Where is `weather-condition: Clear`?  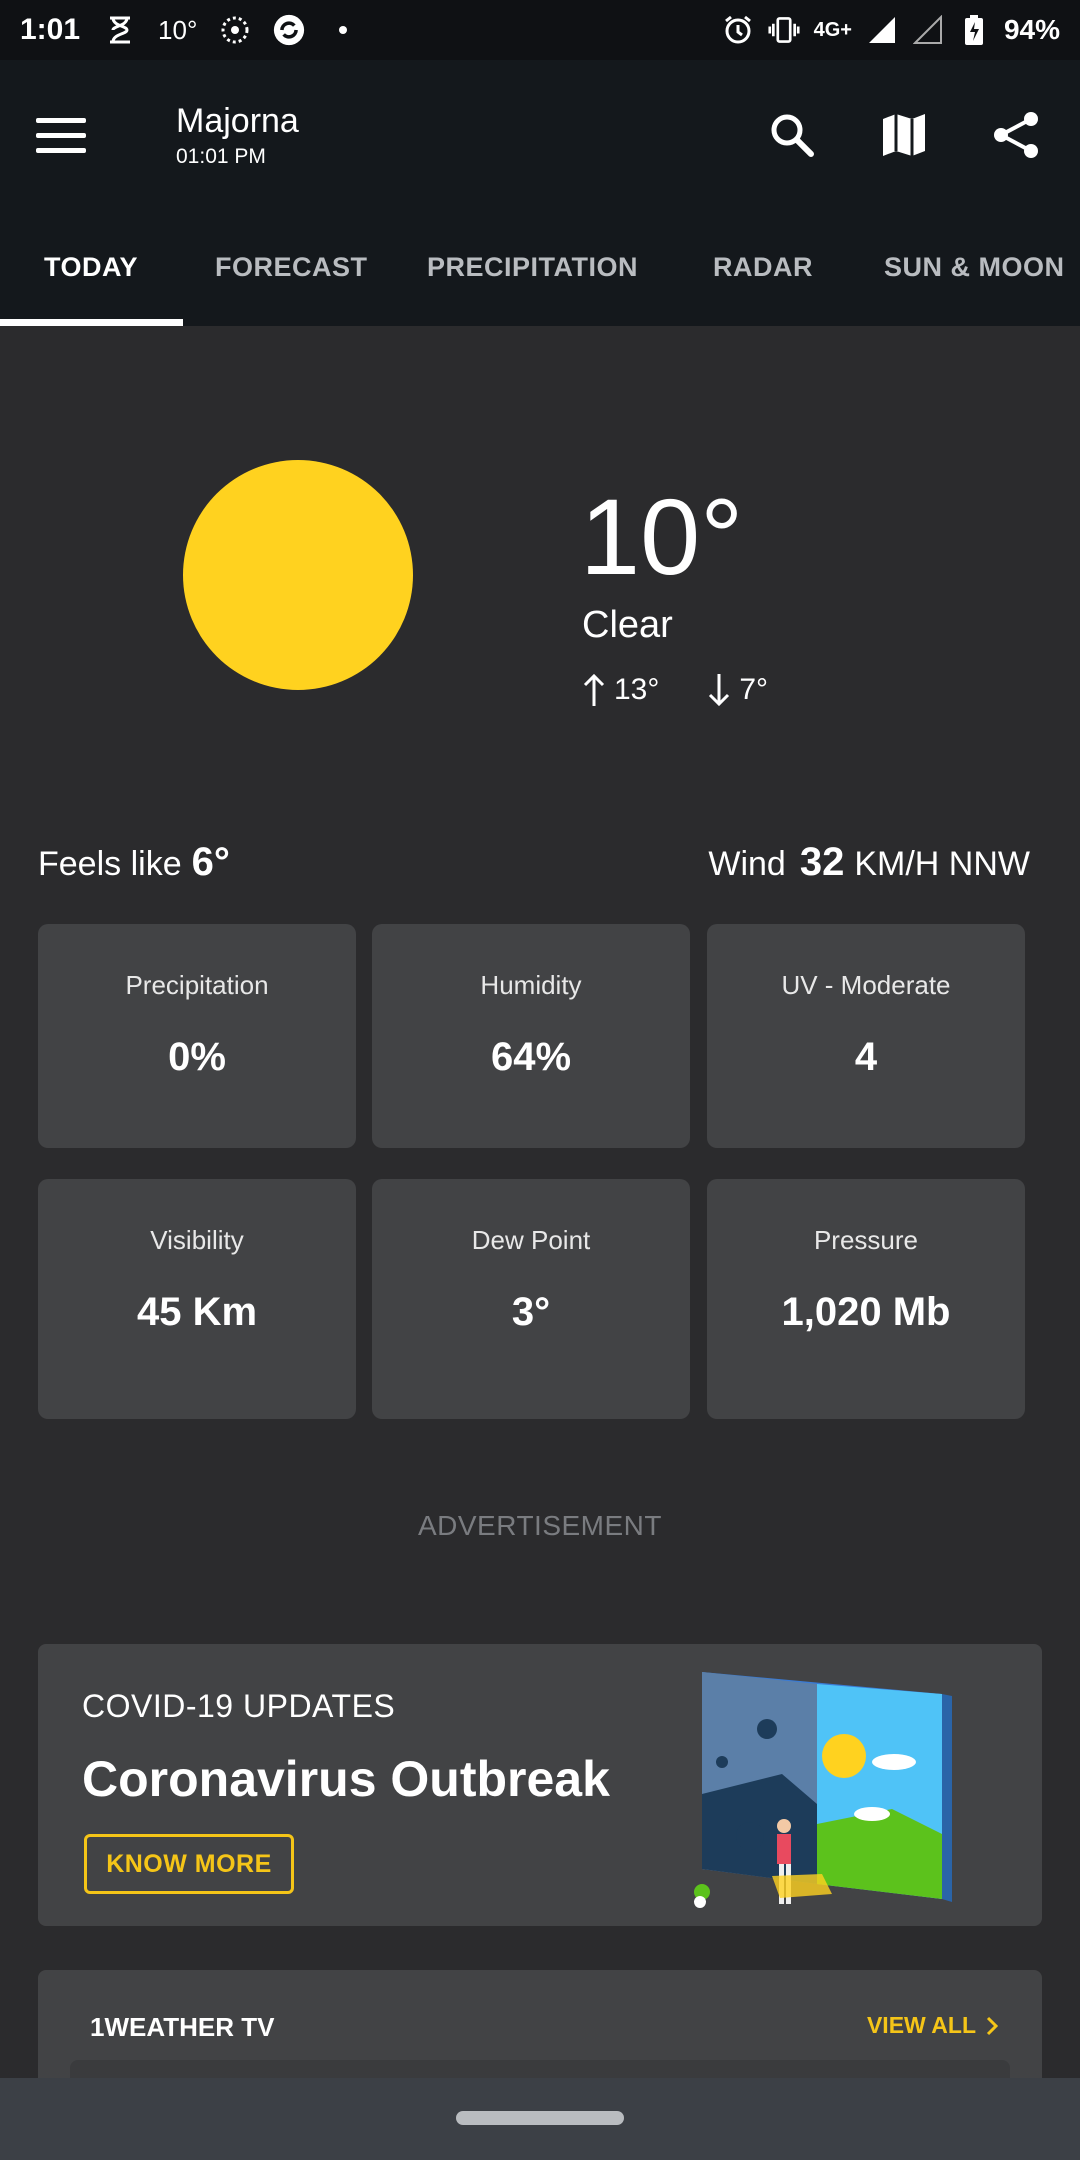 weather-condition: Clear is located at coordinates (627, 625).